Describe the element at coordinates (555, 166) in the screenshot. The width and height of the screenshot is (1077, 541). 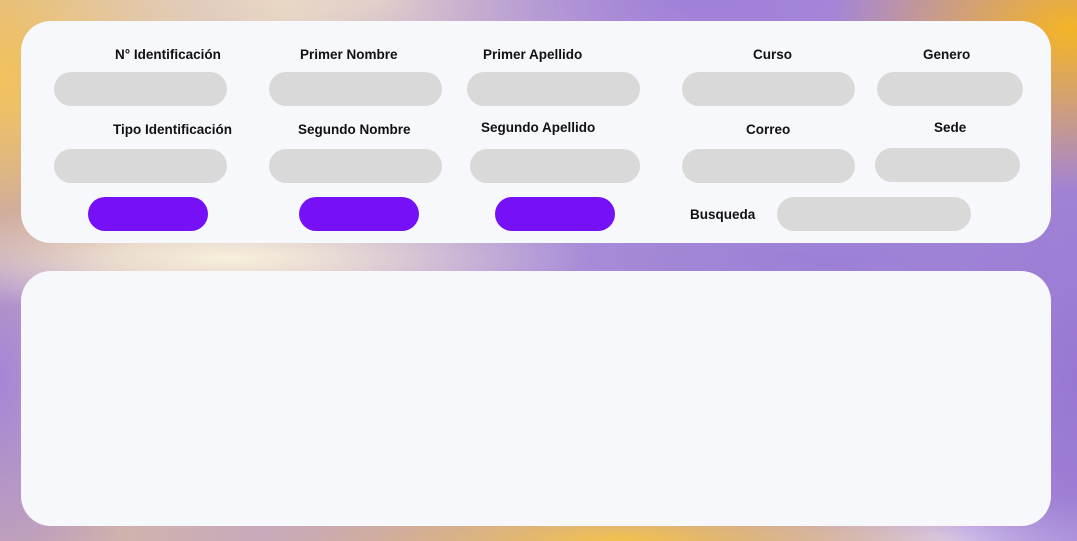
I see `second-surname-input` at that location.